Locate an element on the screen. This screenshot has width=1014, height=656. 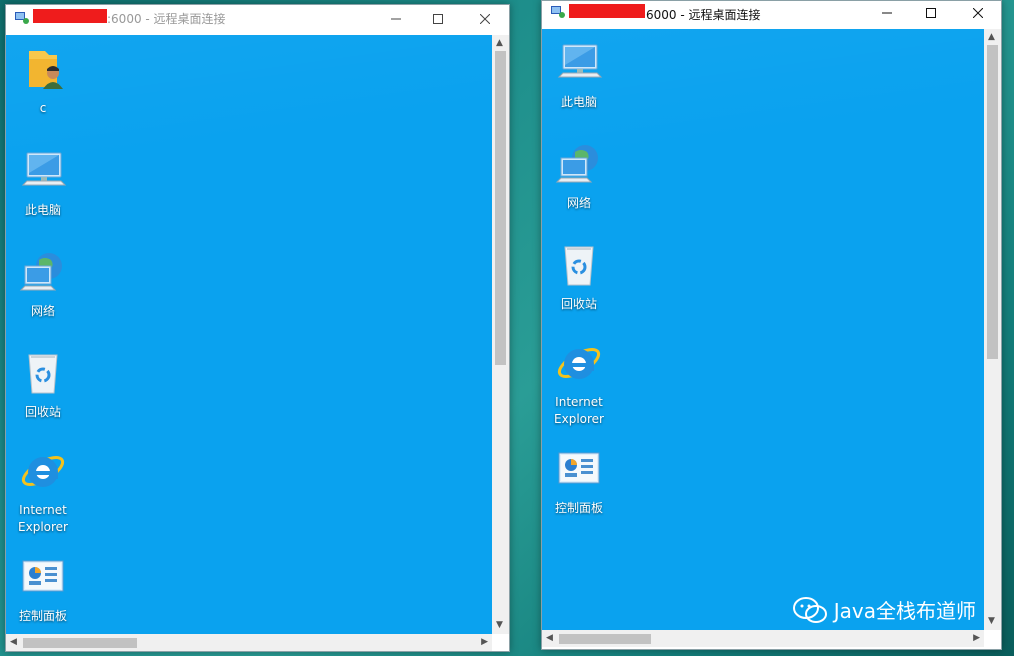
watermark: Java全栈布道师 is located at coordinates (884, 609).